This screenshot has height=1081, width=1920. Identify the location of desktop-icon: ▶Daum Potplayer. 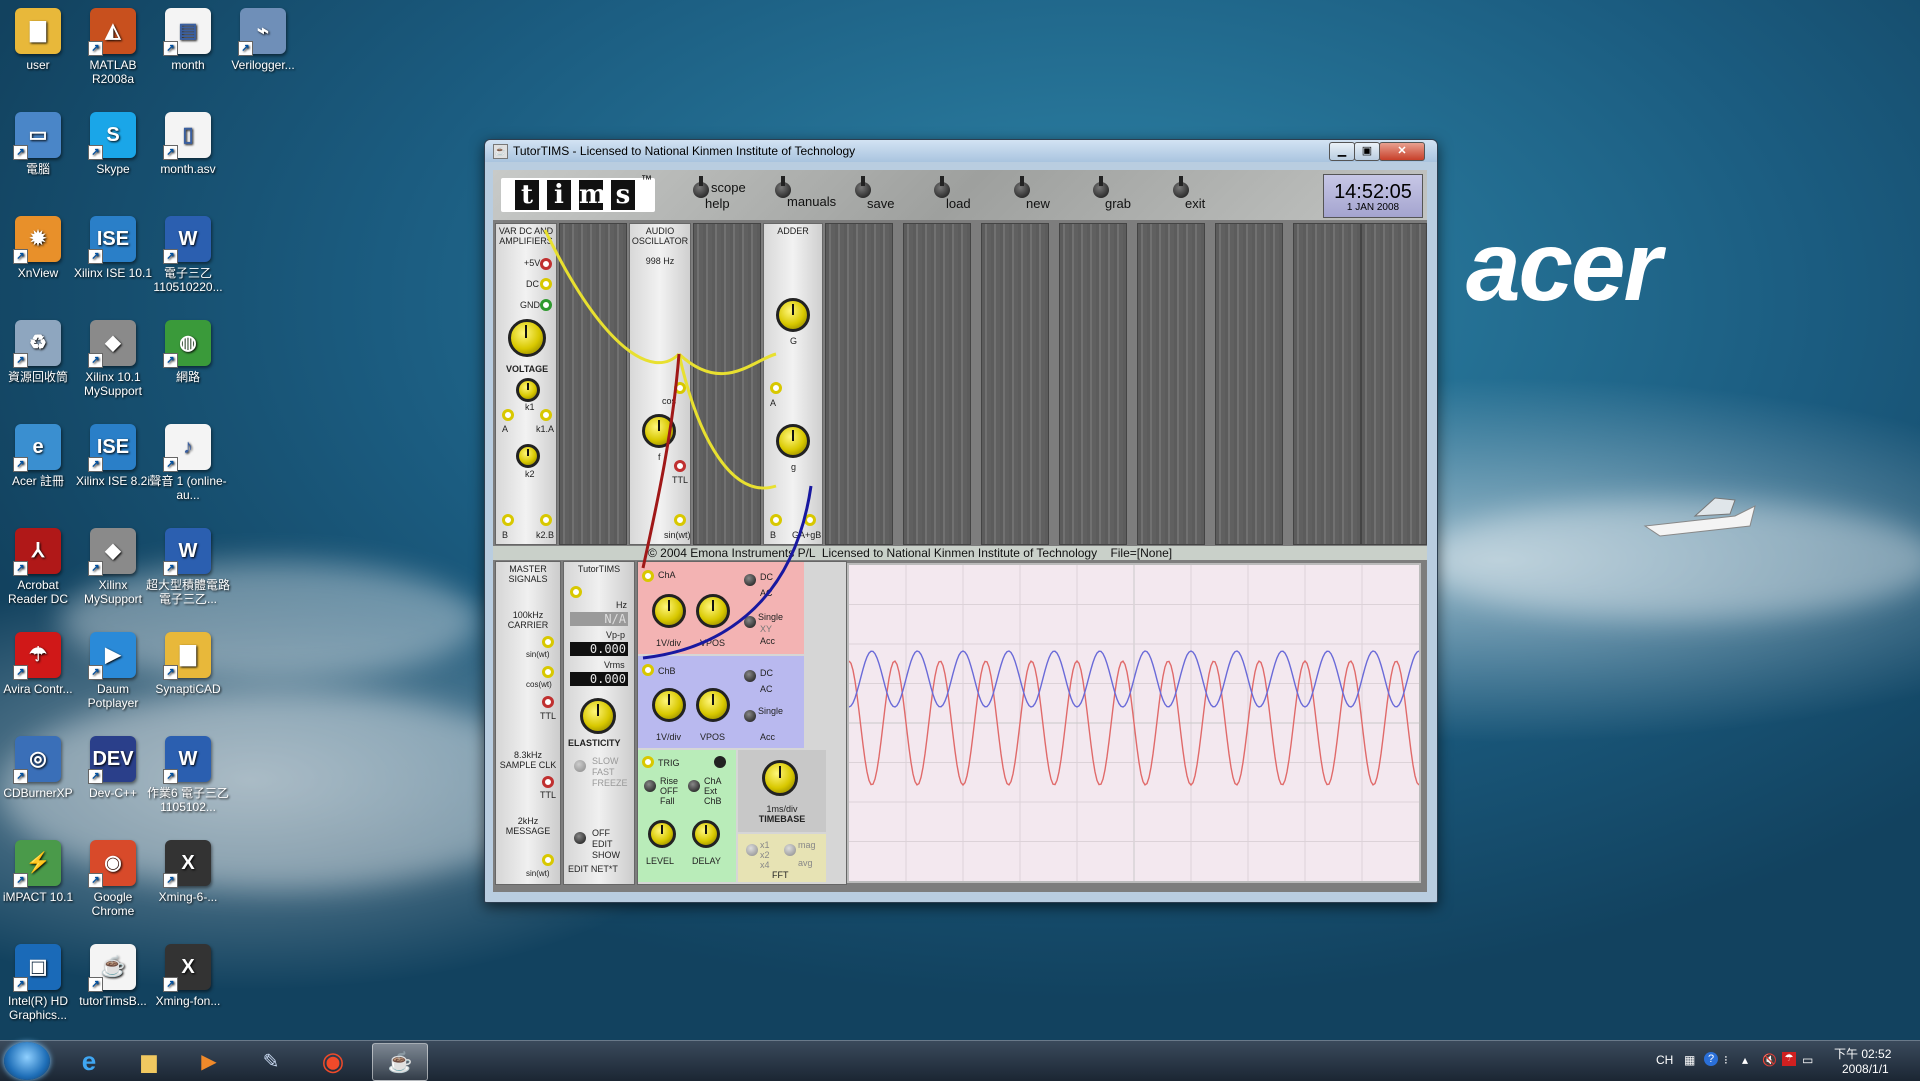
(113, 671).